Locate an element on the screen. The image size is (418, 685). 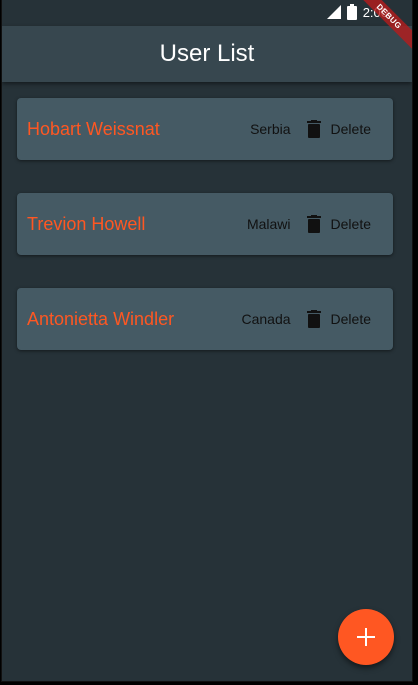
status-time: 2:00 is located at coordinates (375, 12).